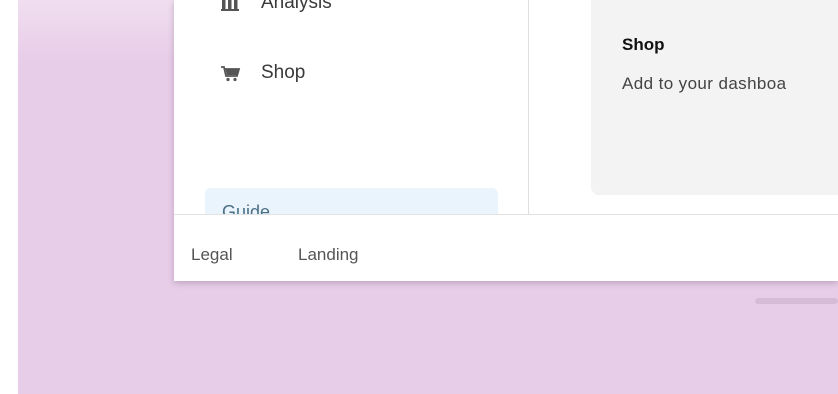  What do you see at coordinates (704, 83) in the screenshot?
I see `card-description: Add to your dashboa` at bounding box center [704, 83].